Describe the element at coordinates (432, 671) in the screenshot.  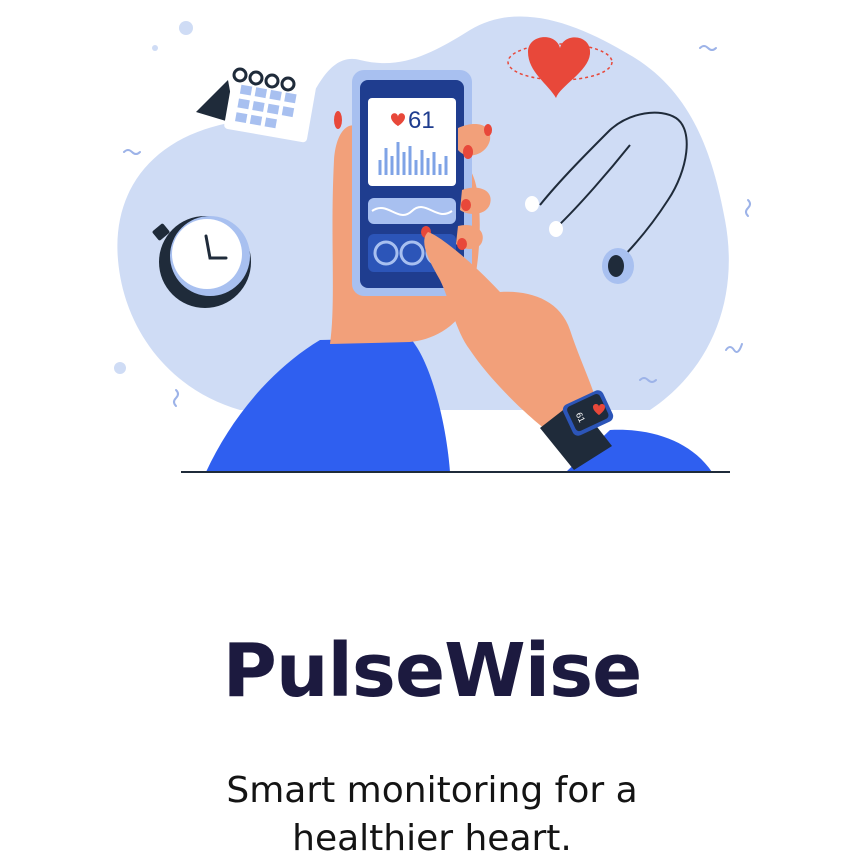
I see `app-title: PulseWise` at that location.